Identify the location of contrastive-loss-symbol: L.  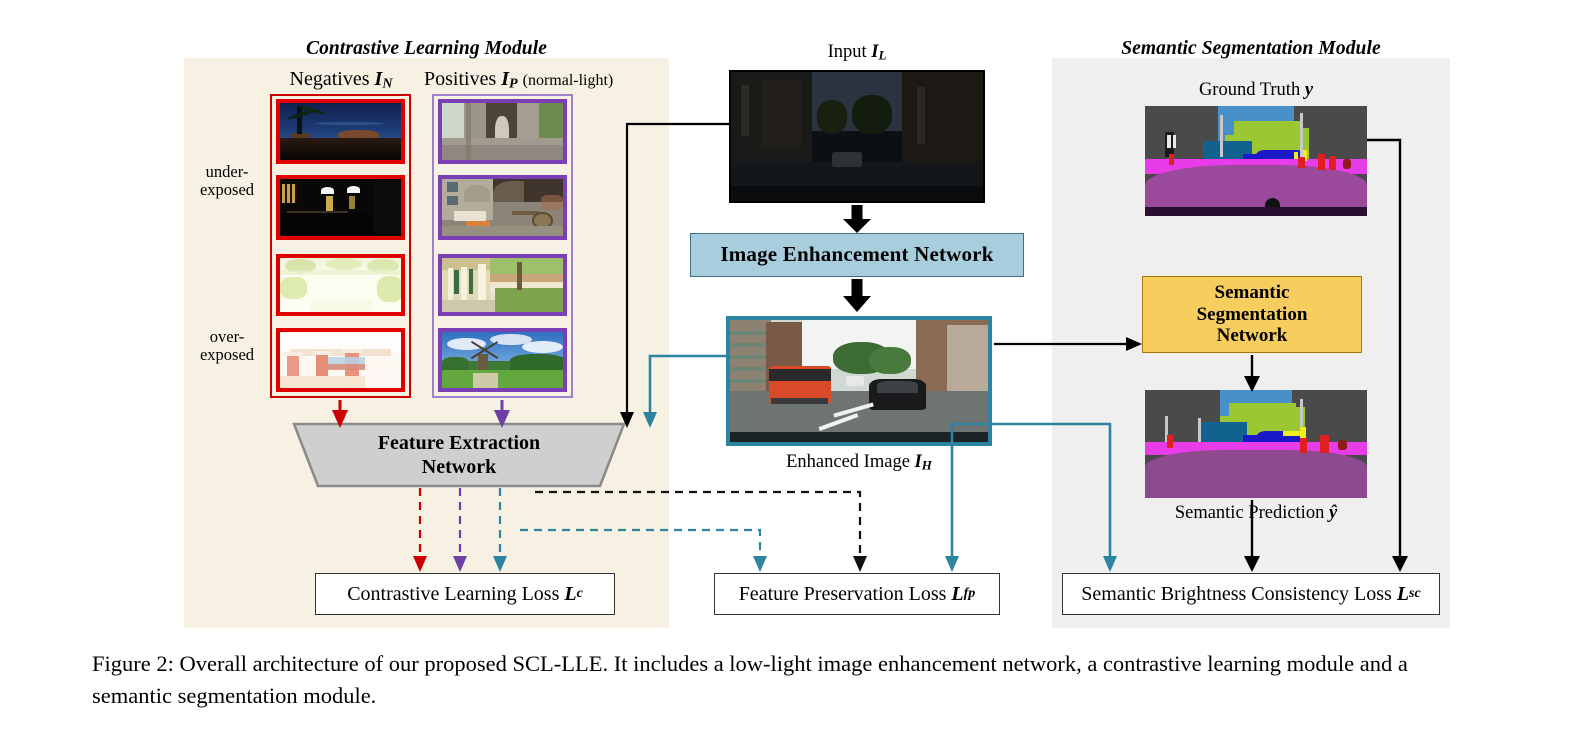
(570, 593).